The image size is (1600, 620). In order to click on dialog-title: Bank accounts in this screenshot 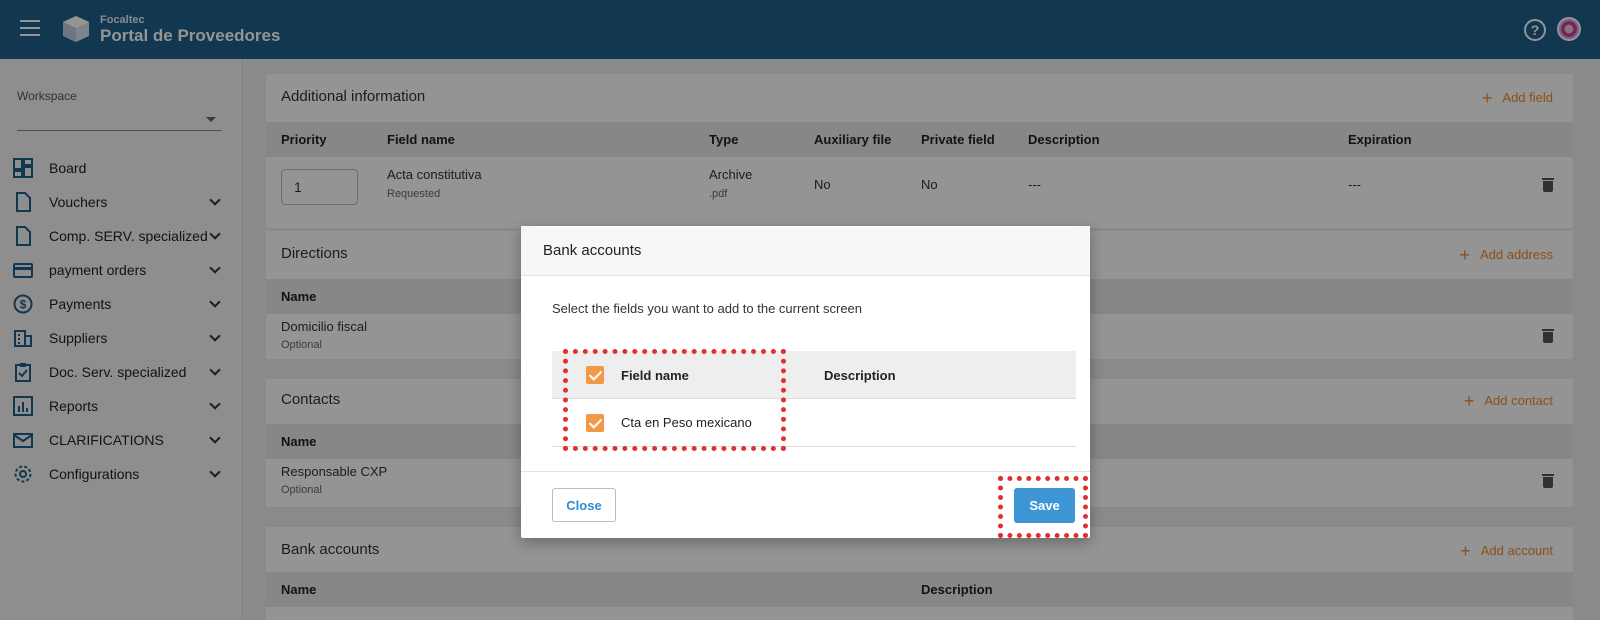, I will do `click(592, 250)`.